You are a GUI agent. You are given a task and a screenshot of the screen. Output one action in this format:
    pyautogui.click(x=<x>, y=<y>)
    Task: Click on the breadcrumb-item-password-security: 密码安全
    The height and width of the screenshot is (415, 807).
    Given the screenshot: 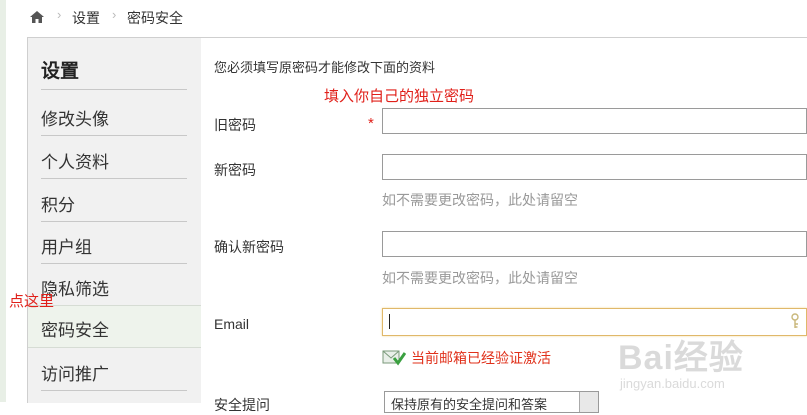 What is the action you would take?
    pyautogui.click(x=155, y=18)
    